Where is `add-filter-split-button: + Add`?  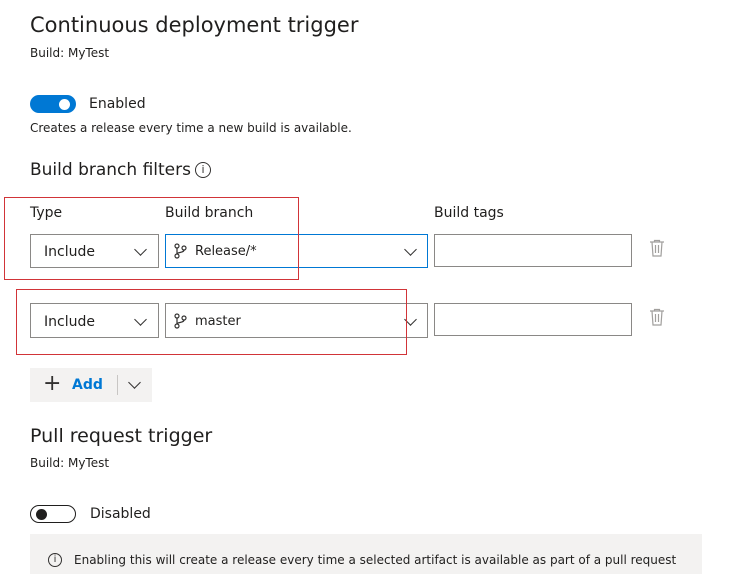 add-filter-split-button: + Add is located at coordinates (91, 385).